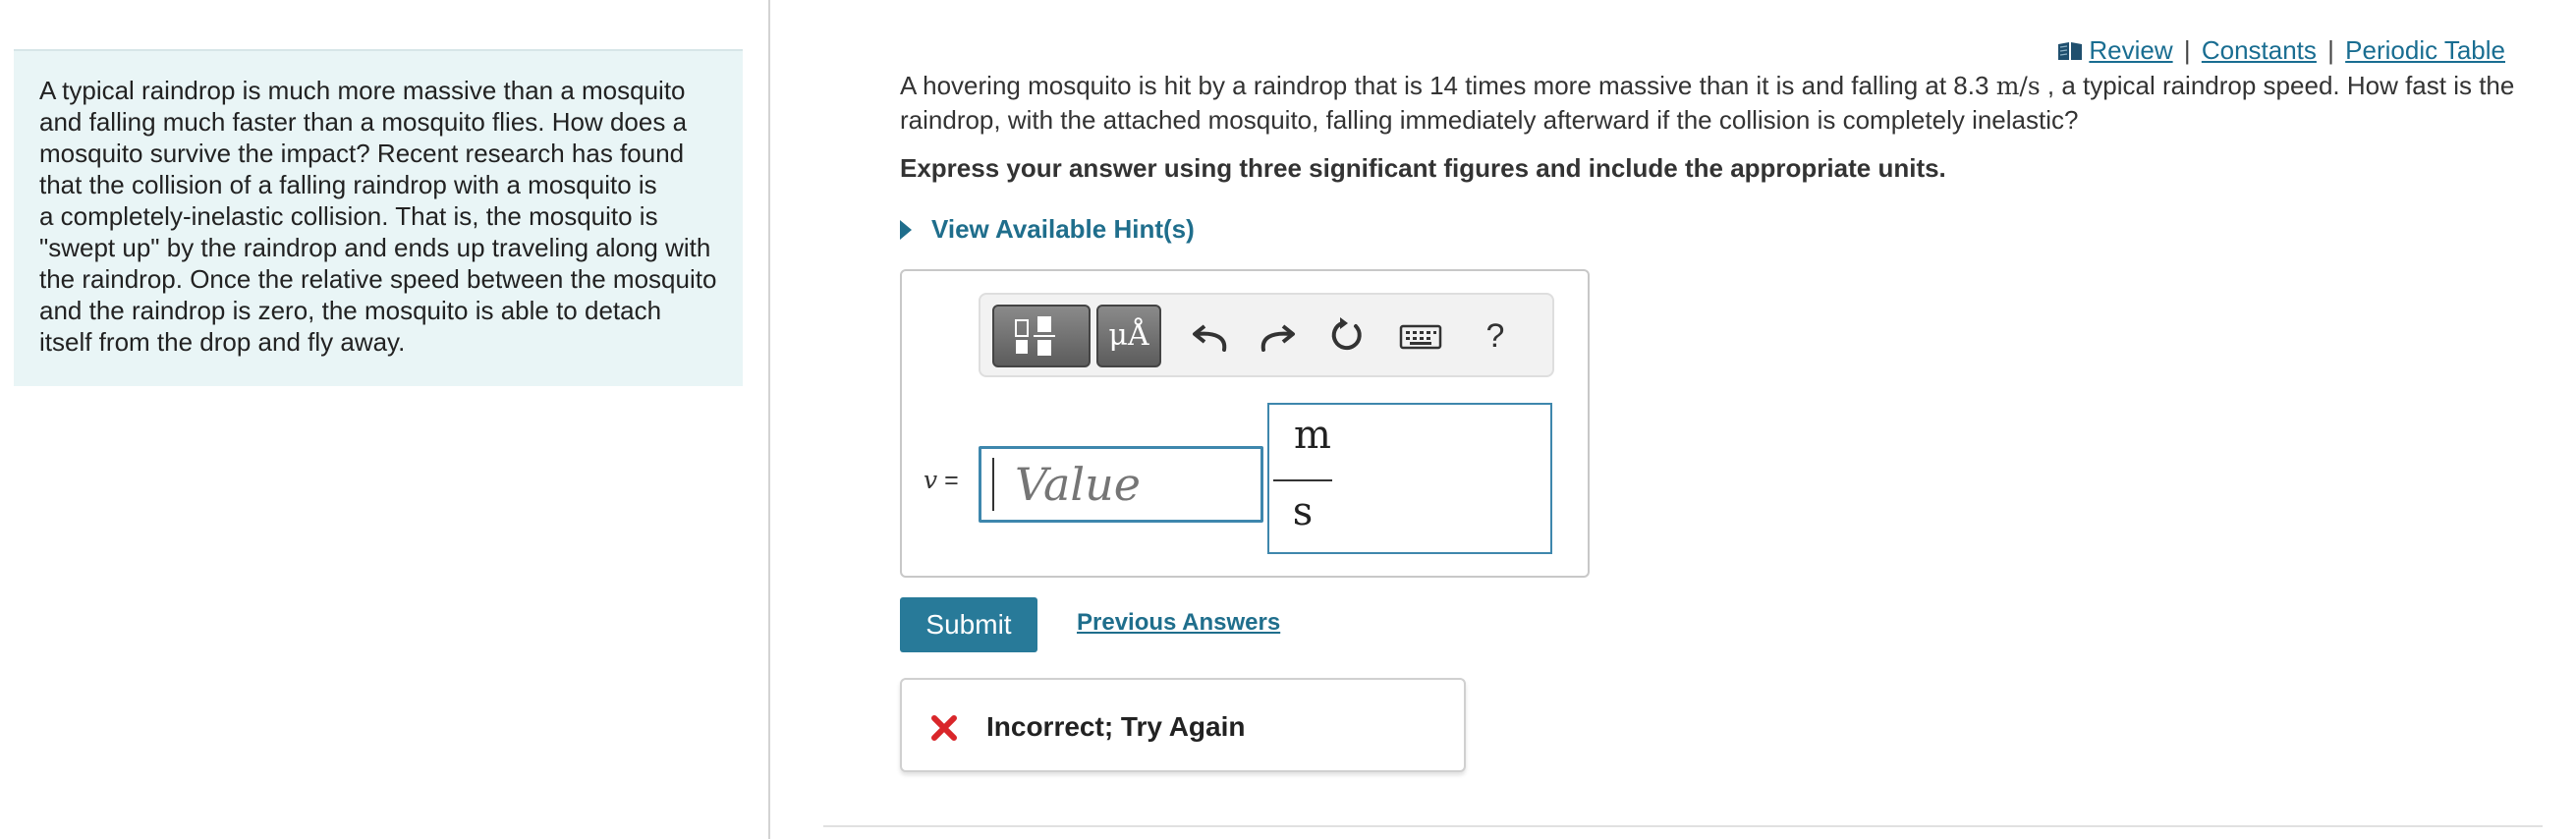 The image size is (2576, 839). Describe the element at coordinates (941, 480) in the screenshot. I see `variable-label: v =` at that location.